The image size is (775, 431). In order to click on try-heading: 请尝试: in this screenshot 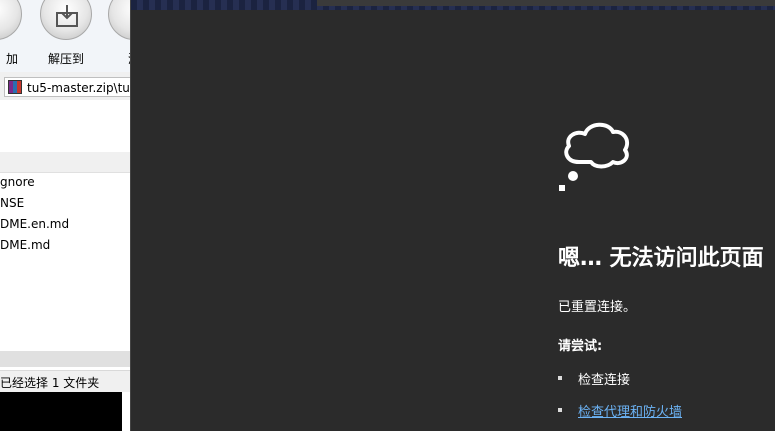, I will do `click(580, 346)`.